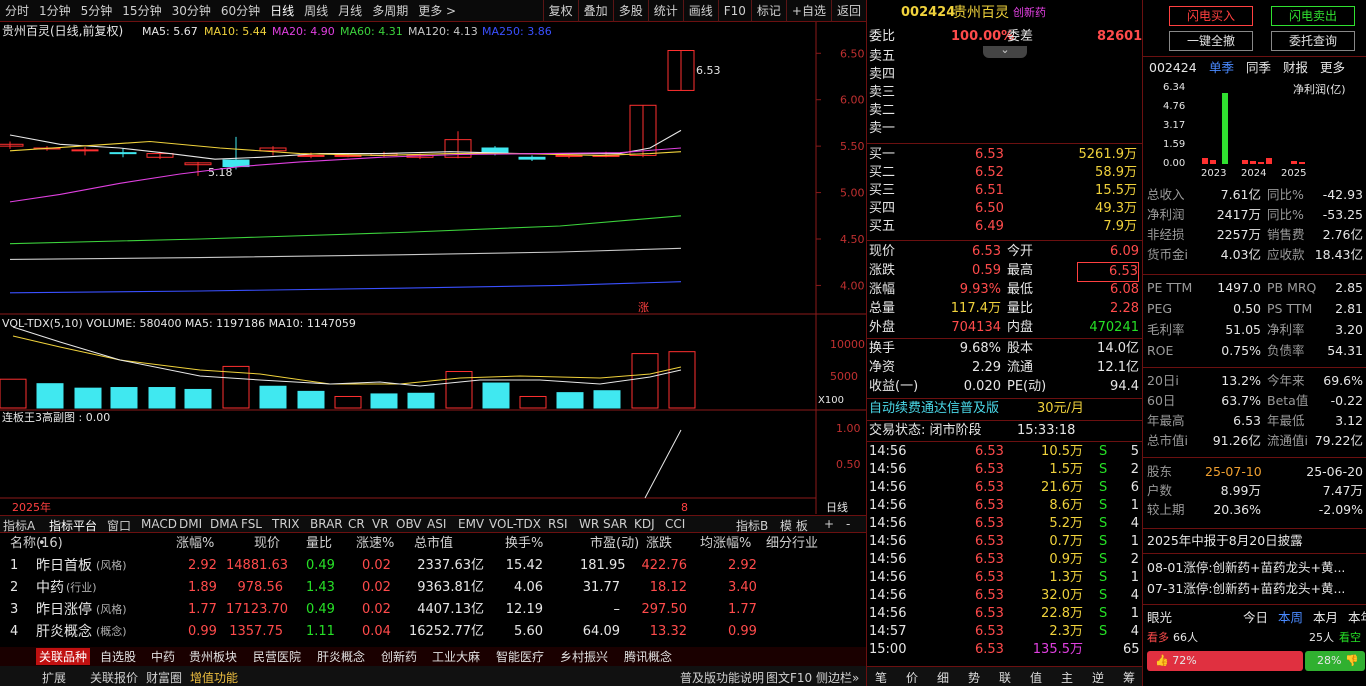 The height and width of the screenshot is (686, 1366). I want to click on quote-tab-3: 势, so click(974, 677).